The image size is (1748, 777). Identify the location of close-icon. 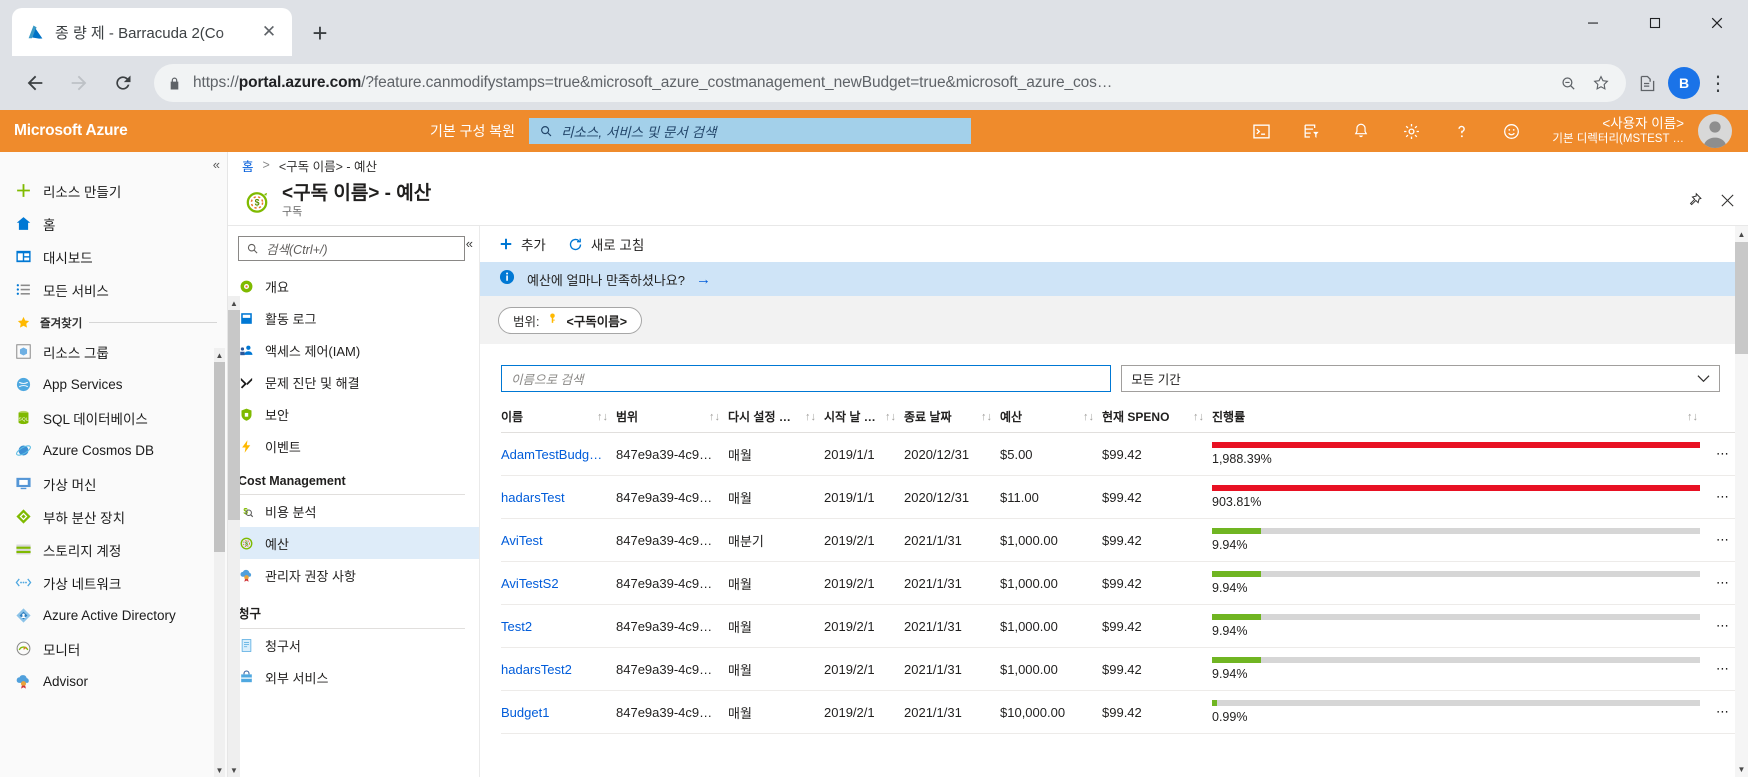
(1727, 200).